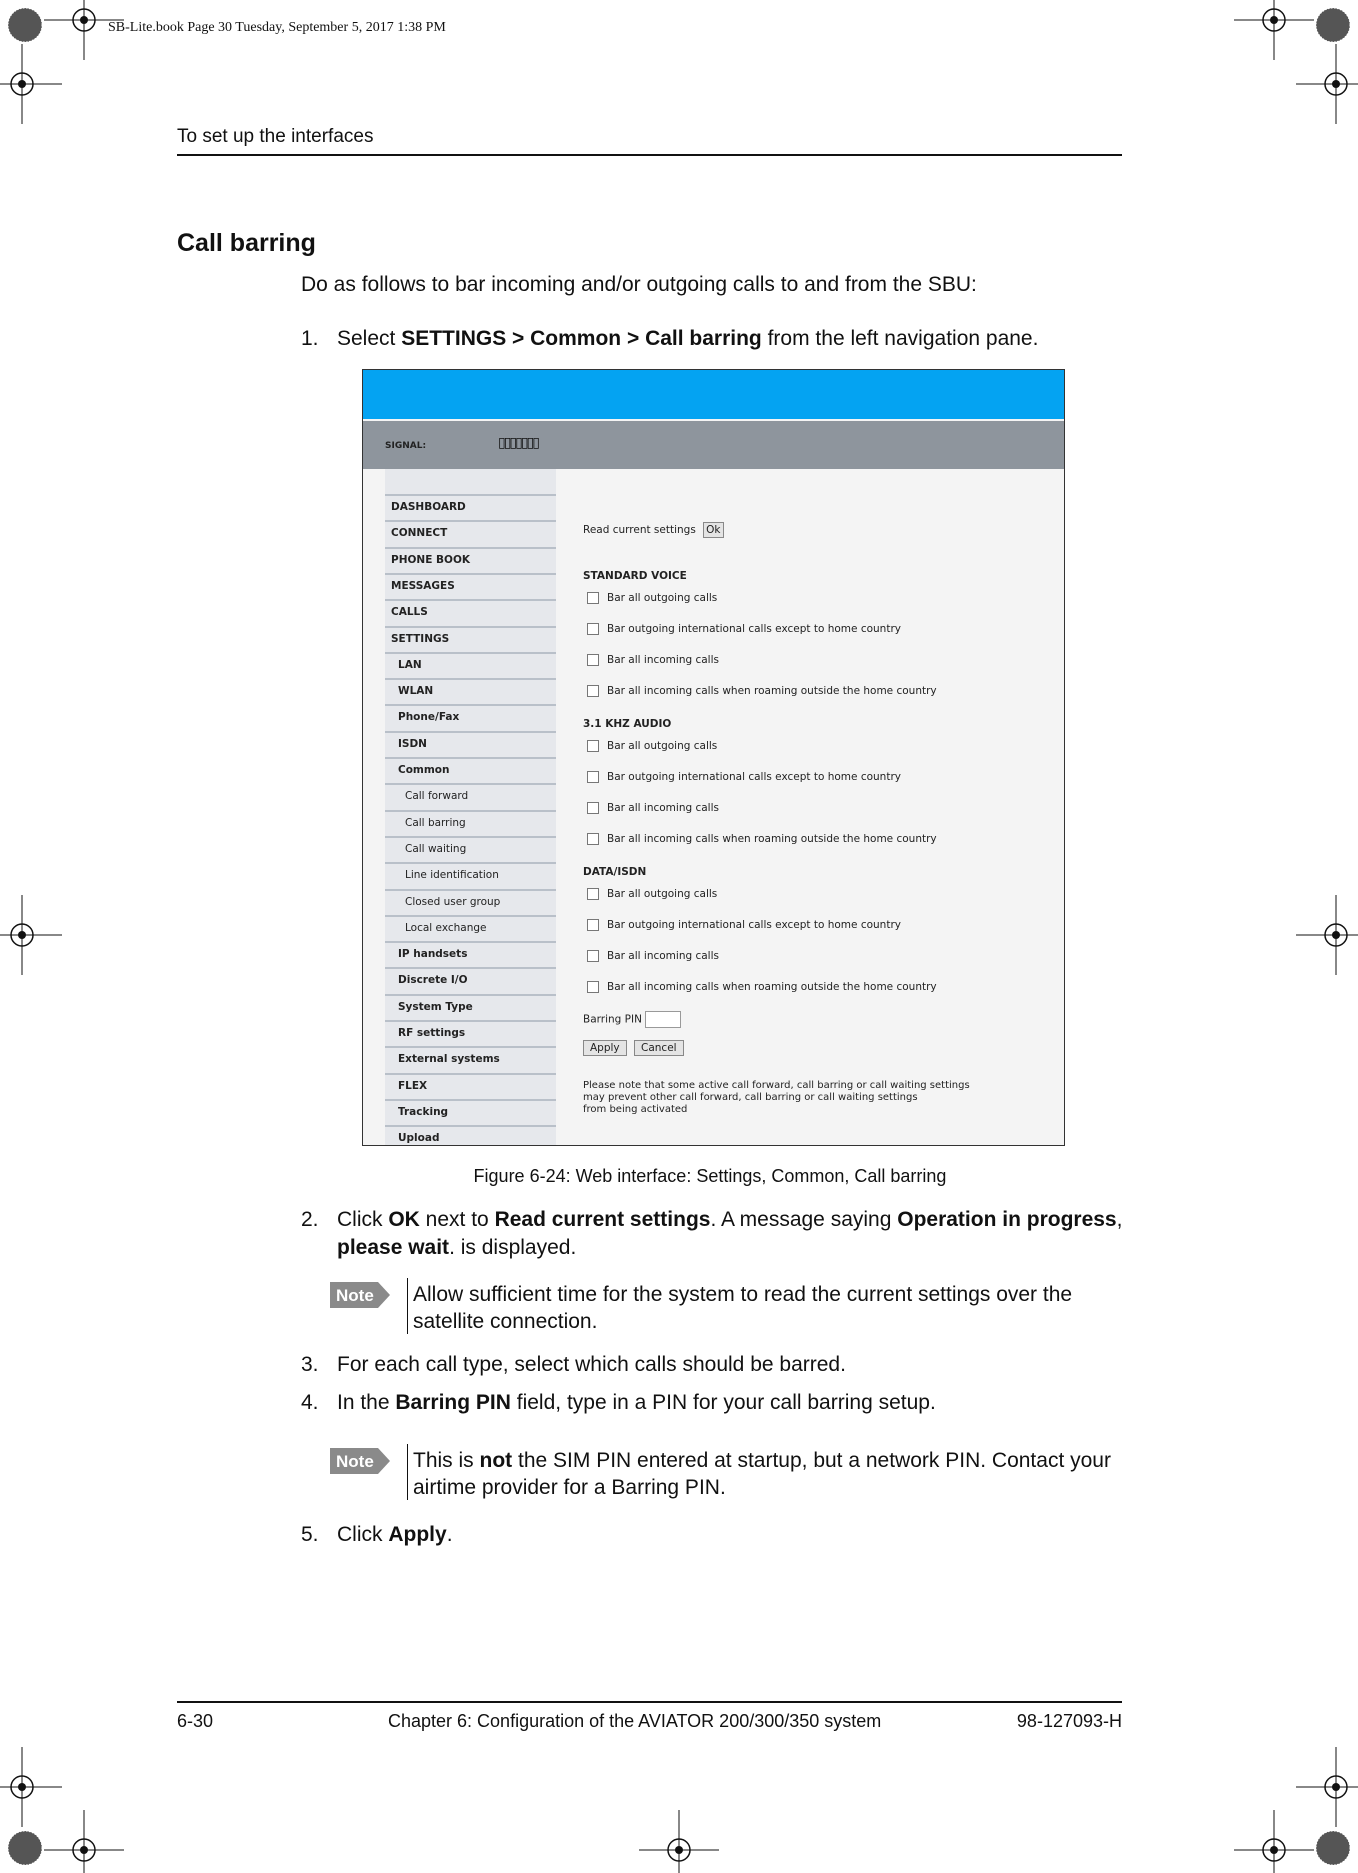 This screenshot has height=1873, width=1358. What do you see at coordinates (470, 584) in the screenshot?
I see `nav-item: MESSAGES` at bounding box center [470, 584].